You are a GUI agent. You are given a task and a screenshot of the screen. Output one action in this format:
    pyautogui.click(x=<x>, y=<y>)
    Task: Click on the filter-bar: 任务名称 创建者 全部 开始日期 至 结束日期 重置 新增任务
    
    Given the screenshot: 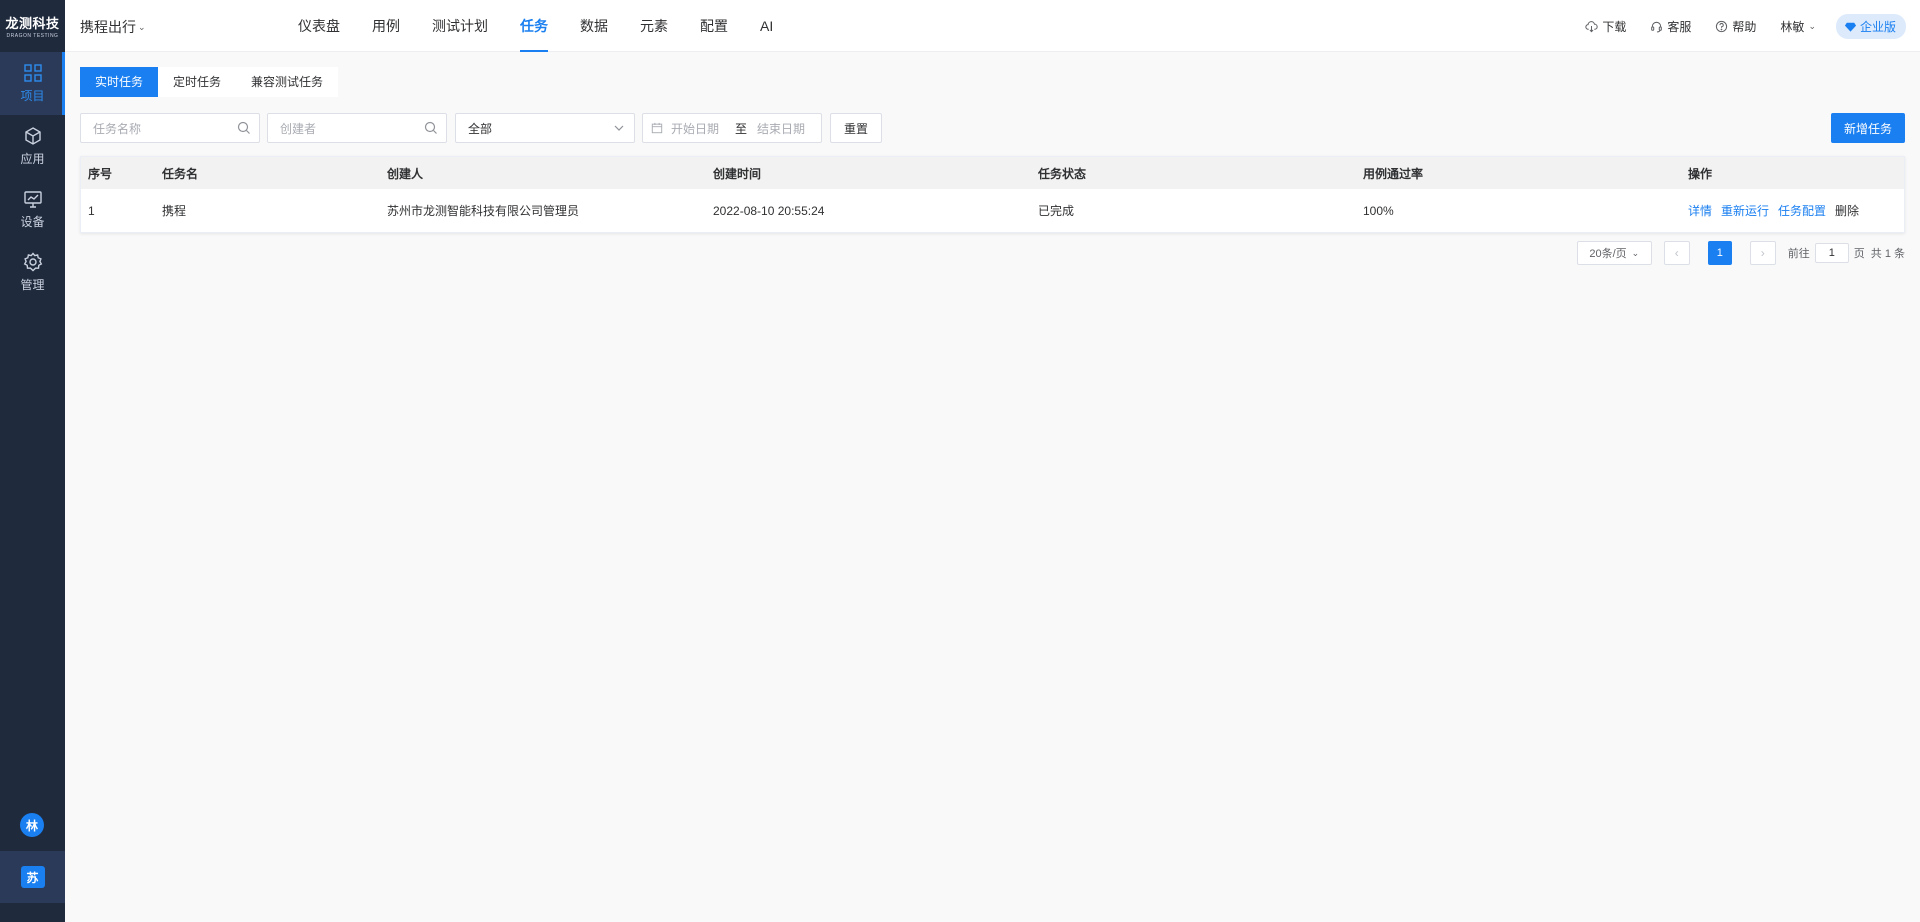 What is the action you would take?
    pyautogui.click(x=992, y=128)
    